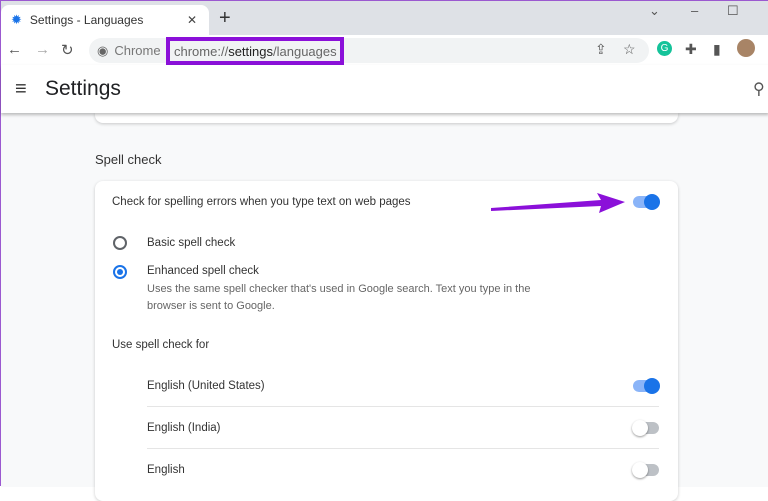 Image resolution: width=768 pixels, height=501 pixels. Describe the element at coordinates (42, 49) in the screenshot. I see `forward-icon: →` at that location.